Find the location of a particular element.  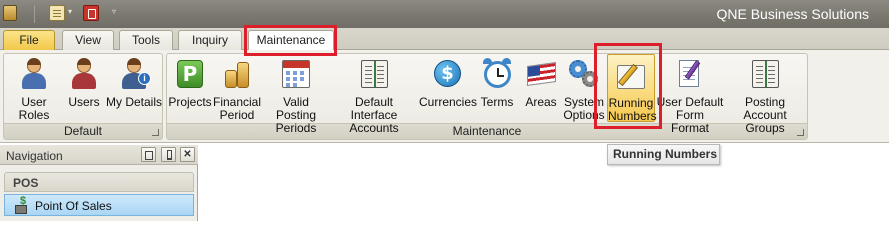

user-roles-icon is located at coordinates (34, 74).